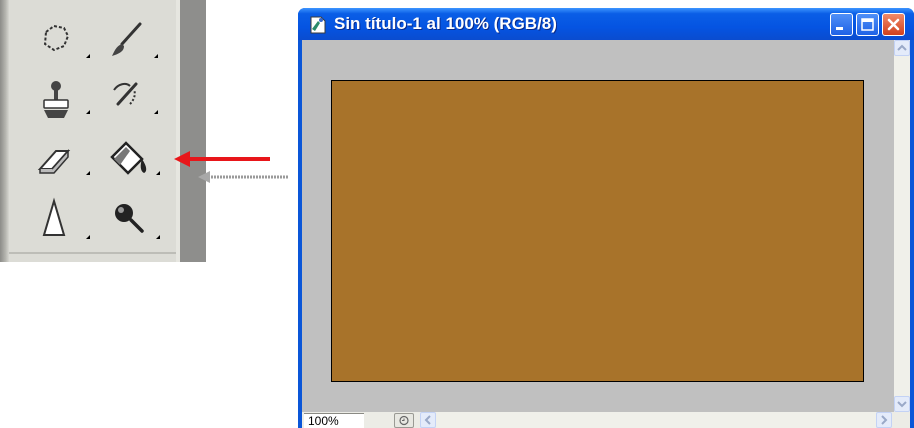 This screenshot has width=914, height=428. I want to click on blur-tool, so click(67, 220).